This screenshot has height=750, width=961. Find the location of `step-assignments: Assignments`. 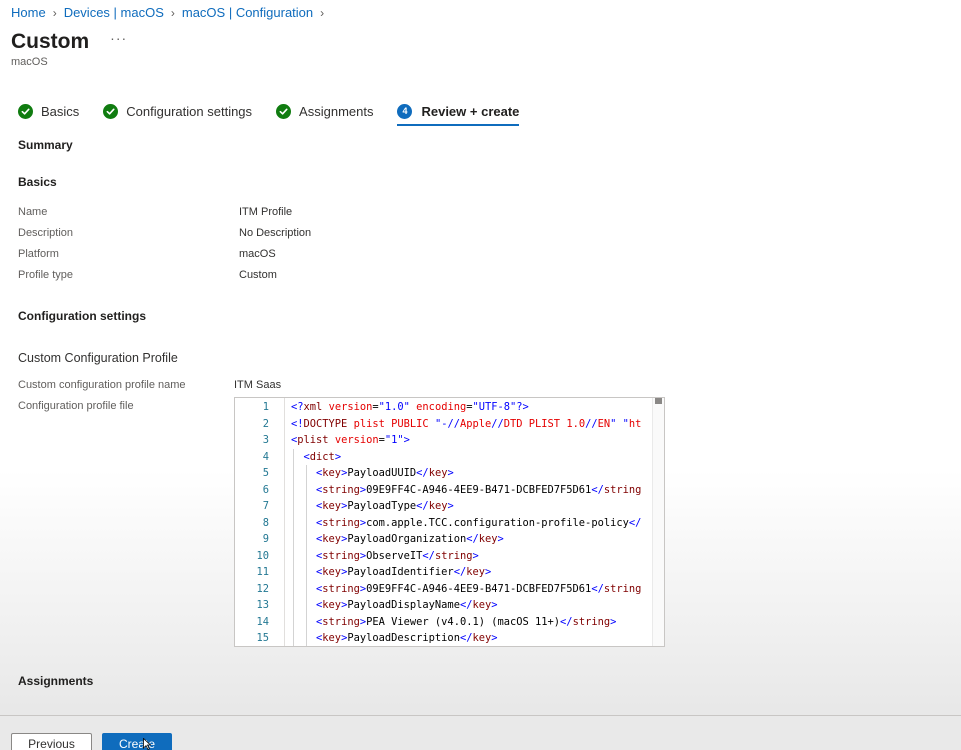

step-assignments: Assignments is located at coordinates (324, 111).